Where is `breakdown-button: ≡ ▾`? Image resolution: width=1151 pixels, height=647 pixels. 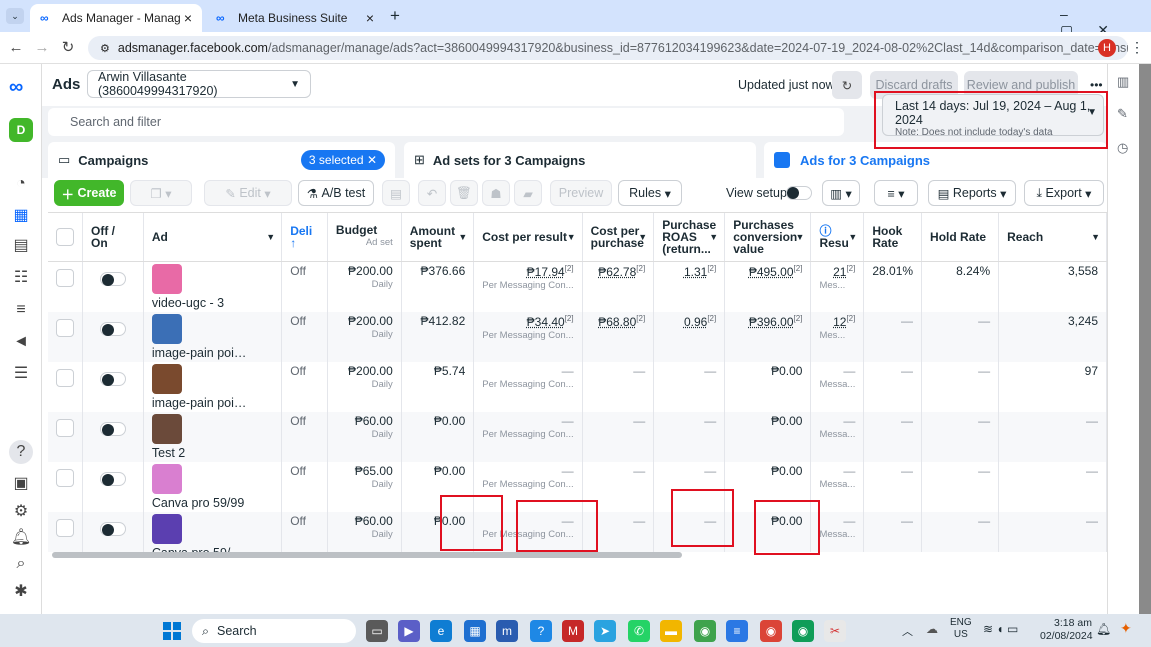
breakdown-button: ≡ ▾ is located at coordinates (896, 193).